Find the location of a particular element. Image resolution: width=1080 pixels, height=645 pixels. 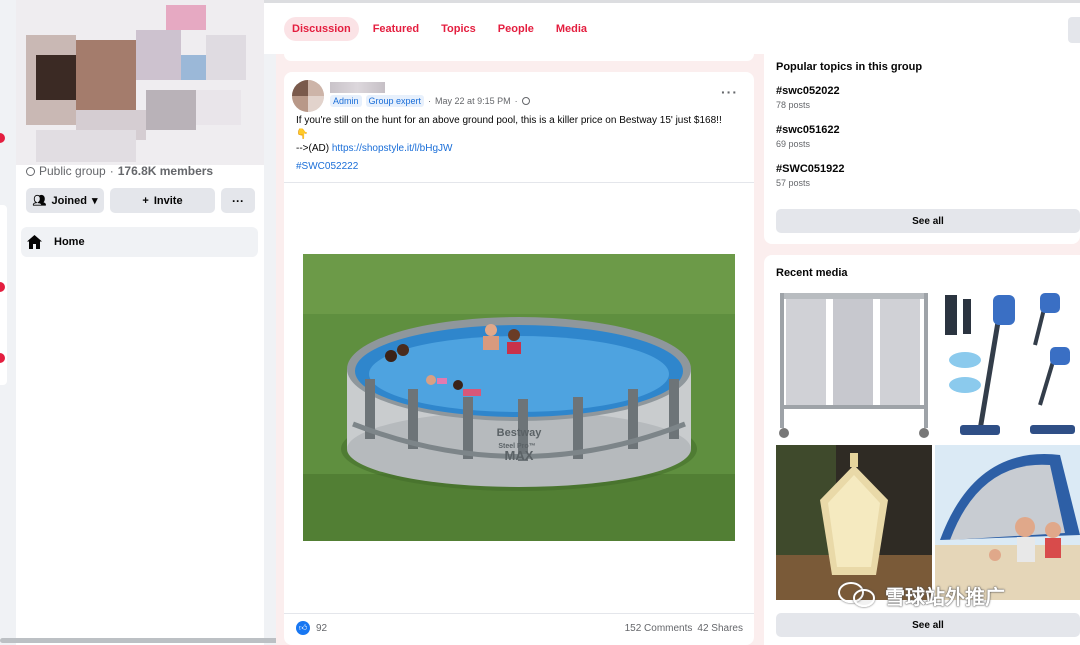

tab-people: People is located at coordinates (516, 29).